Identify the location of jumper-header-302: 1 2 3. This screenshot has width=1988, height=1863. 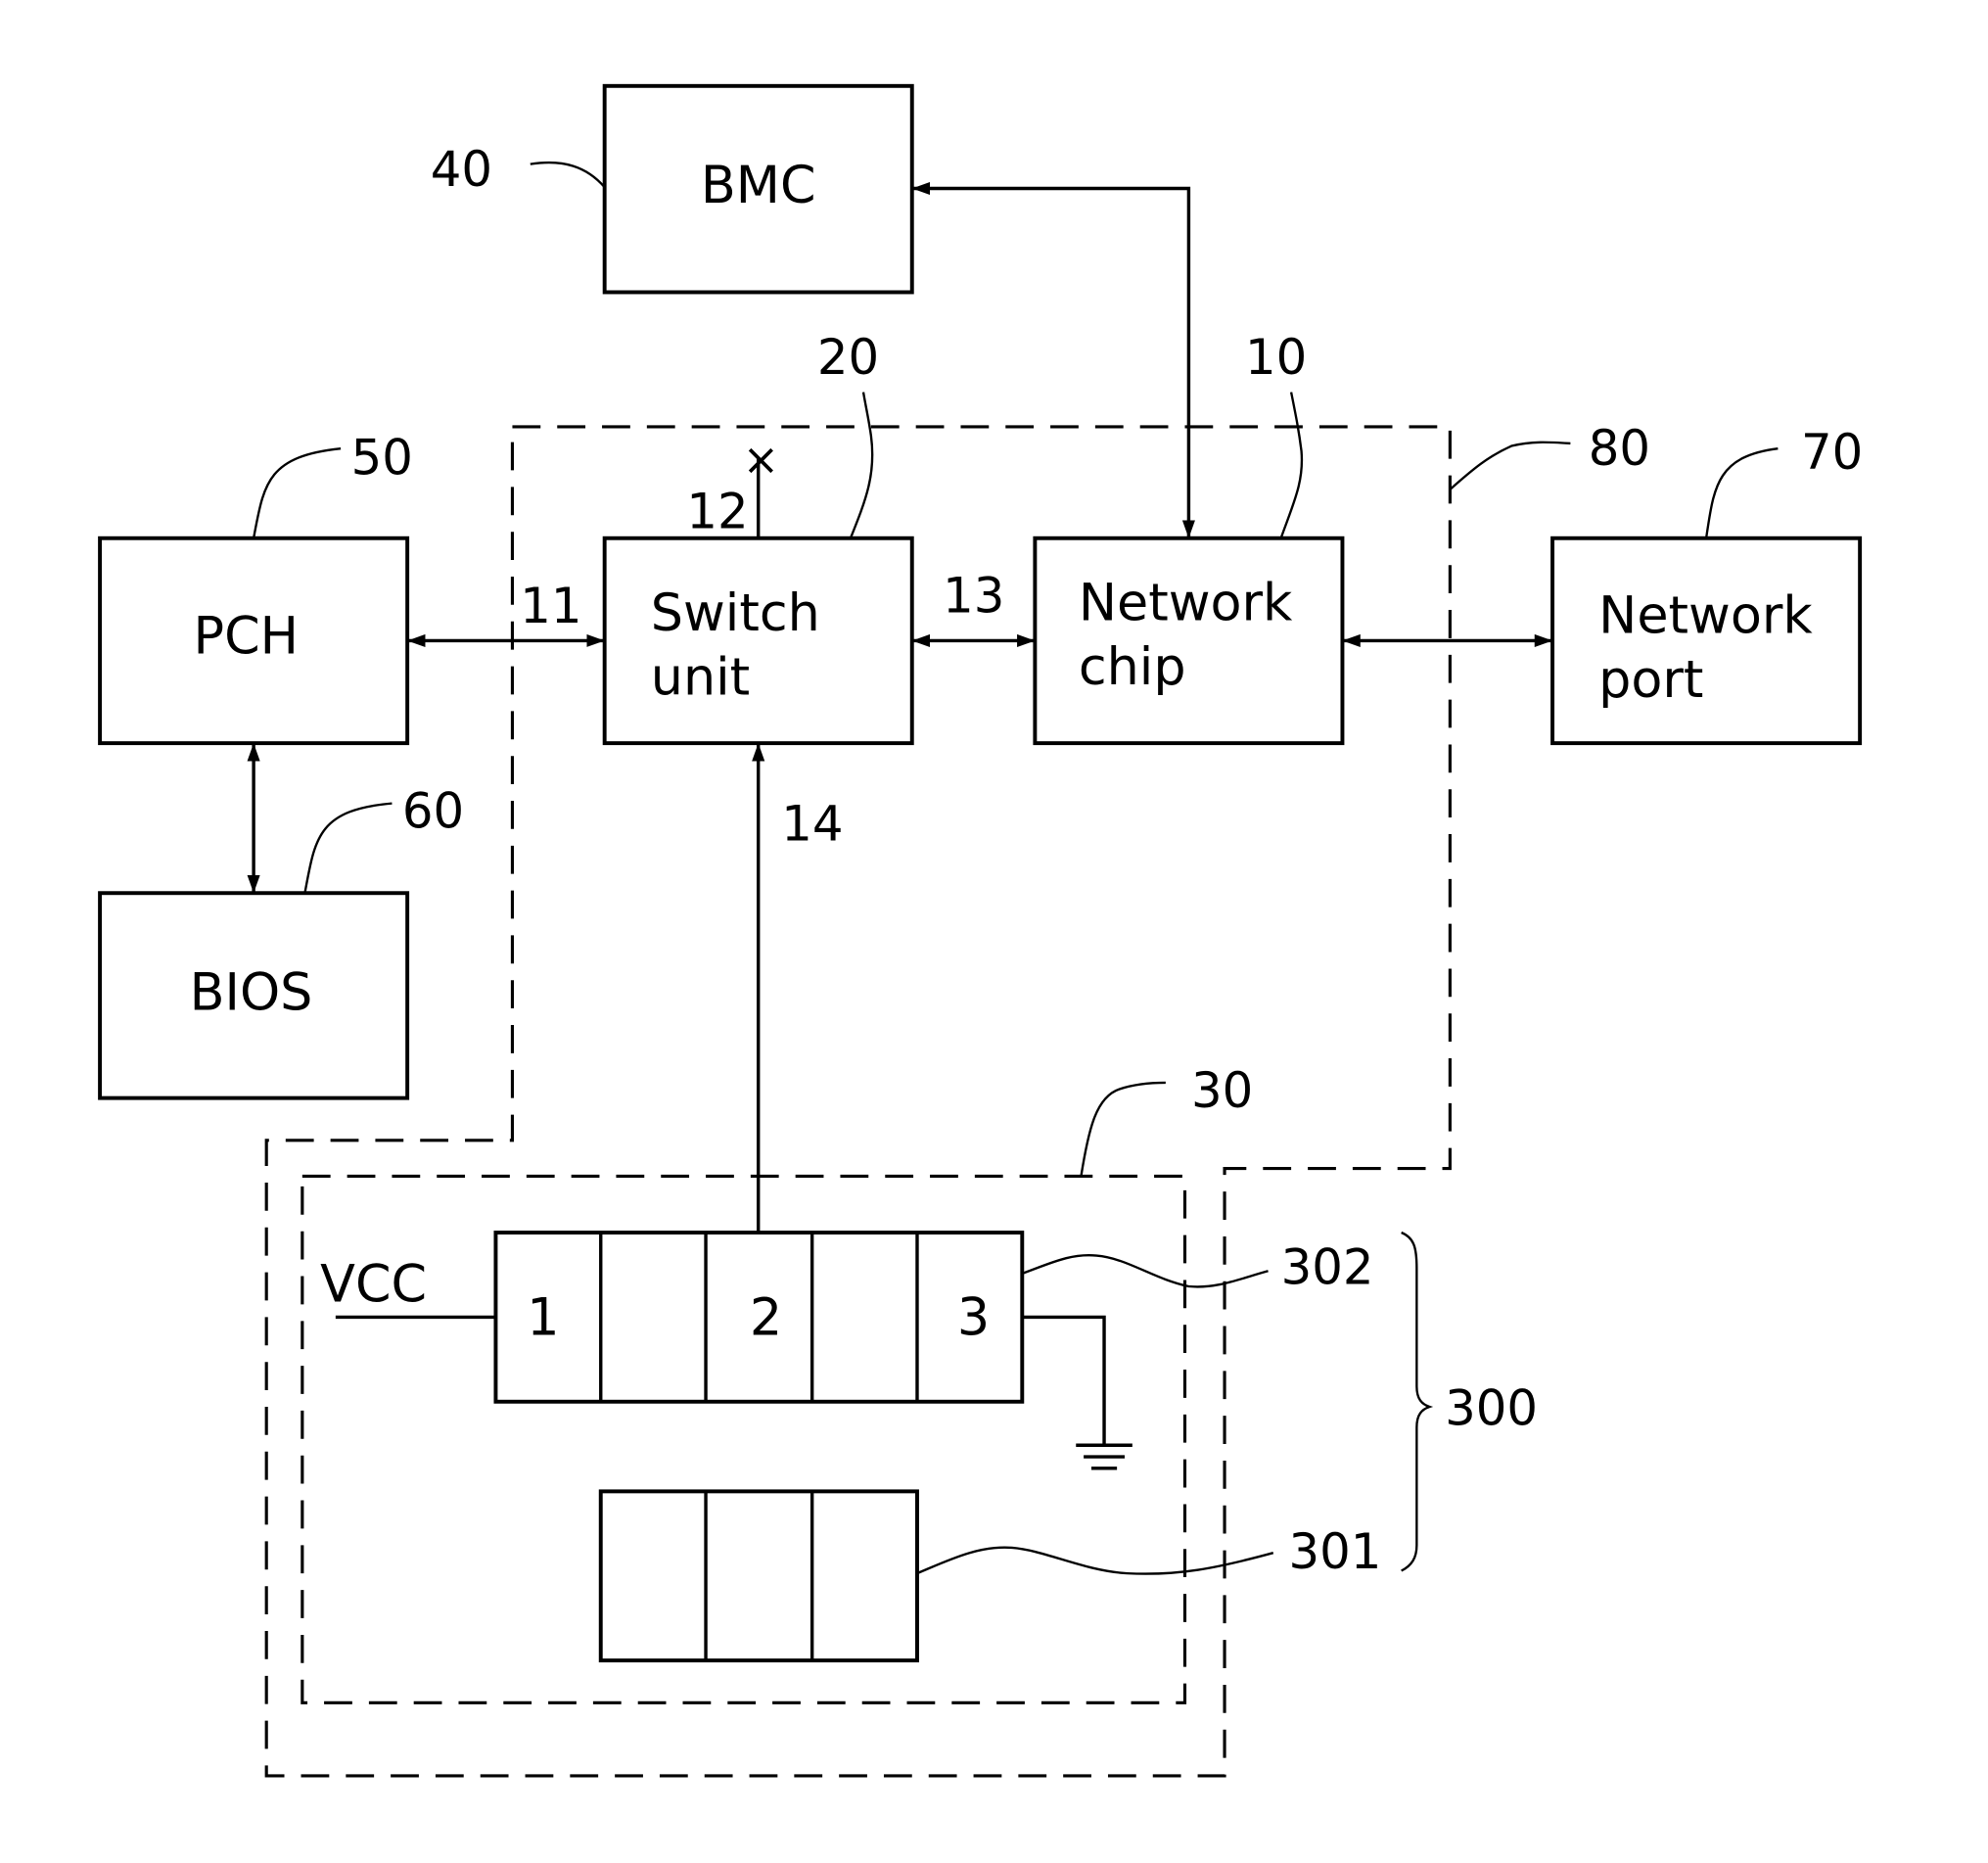
(759, 1317).